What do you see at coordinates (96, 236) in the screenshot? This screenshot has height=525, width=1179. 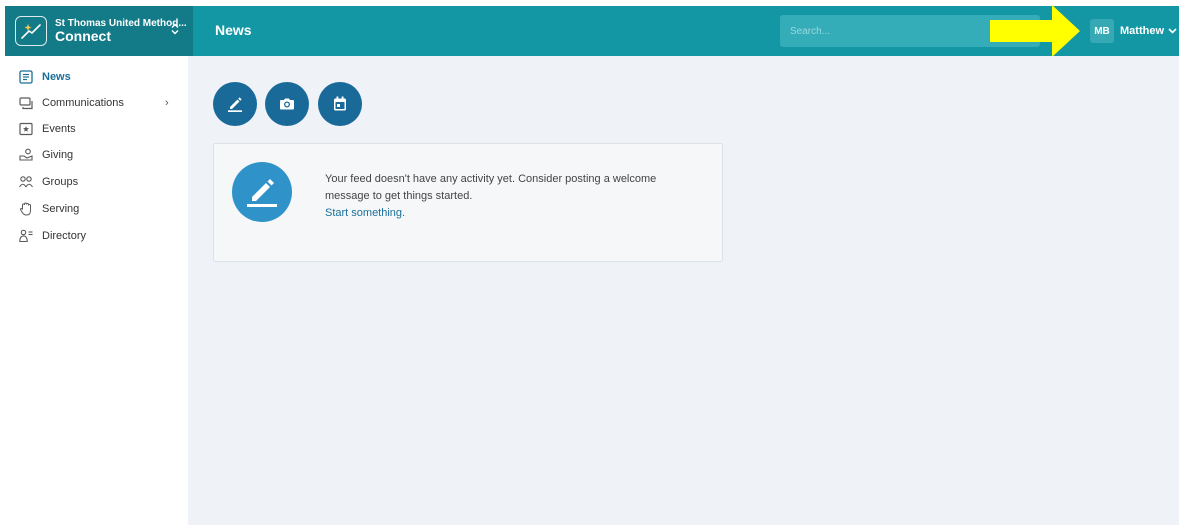 I see `sidebar-item-directory: Directory` at bounding box center [96, 236].